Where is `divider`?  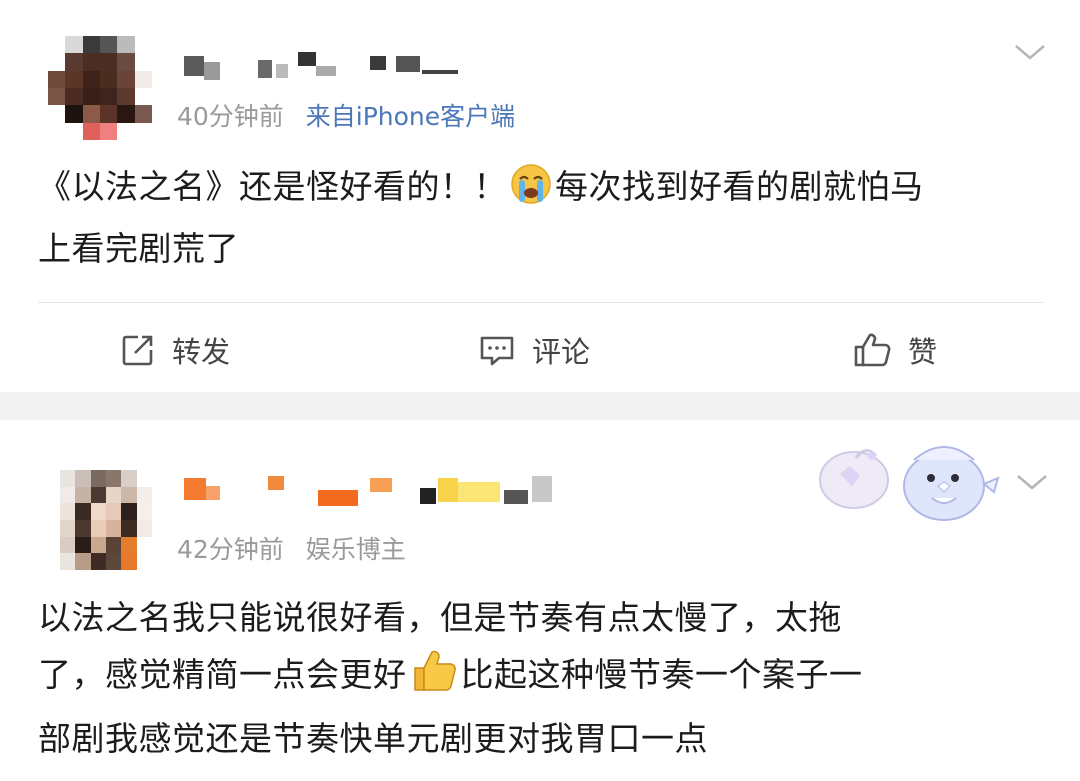
divider is located at coordinates (541, 302).